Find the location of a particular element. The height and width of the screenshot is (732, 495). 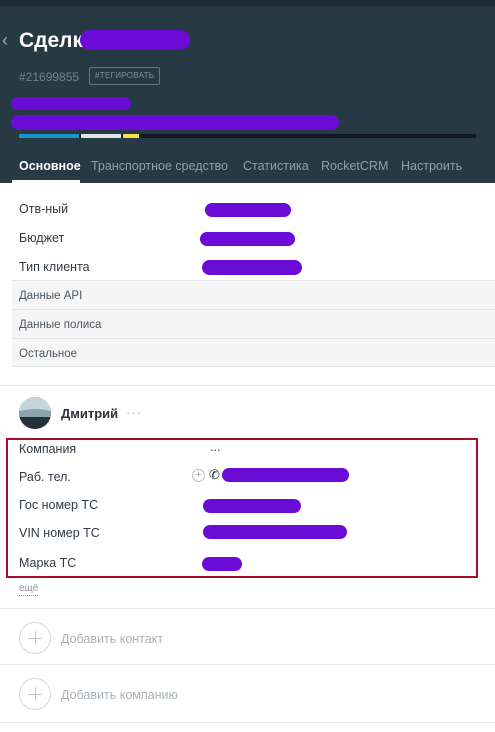

avatar-rock is located at coordinates (35, 423).